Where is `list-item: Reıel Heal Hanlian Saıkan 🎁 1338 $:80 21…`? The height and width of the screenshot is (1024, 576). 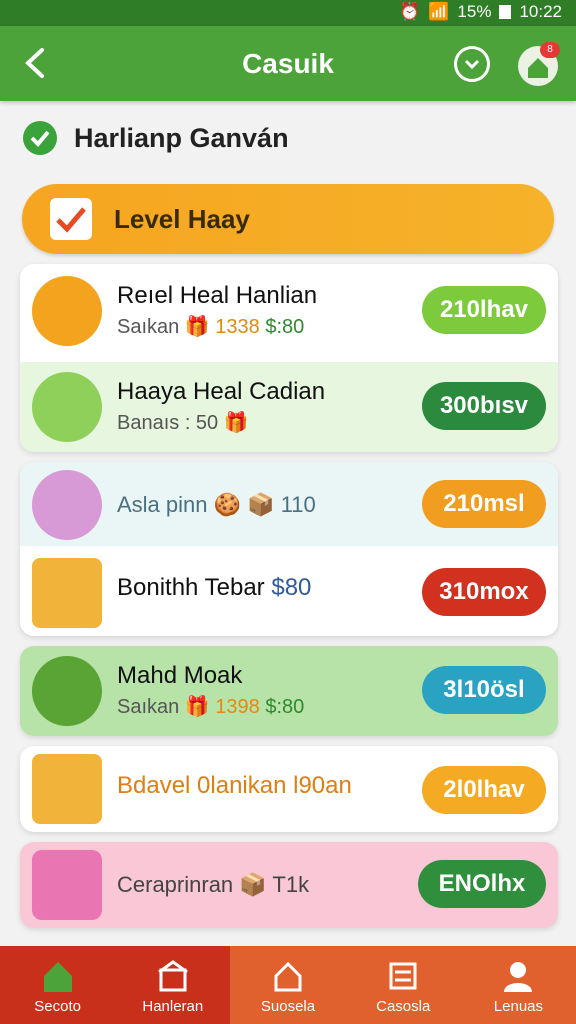
list-item: Reıel Heal Hanlian Saıkan 🎁 1338 $:80 21… is located at coordinates (289, 313).